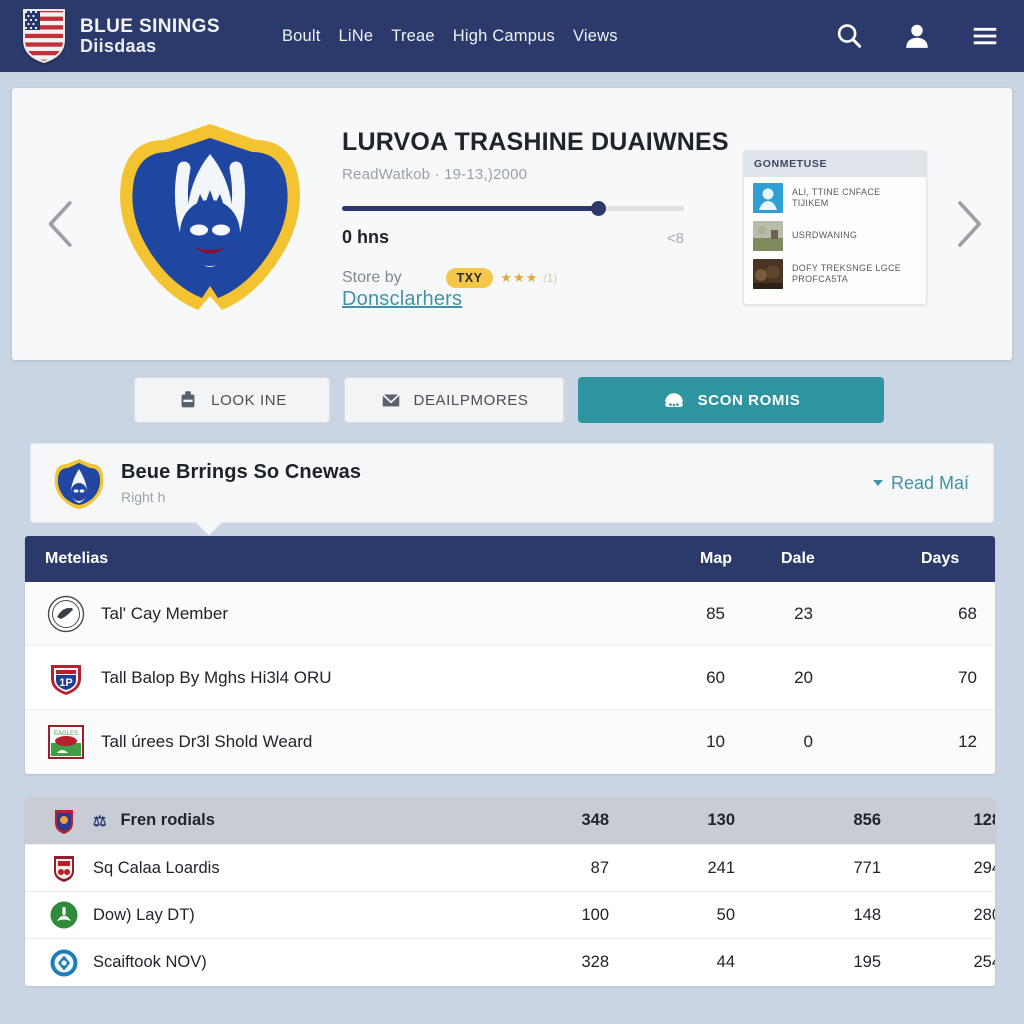  I want to click on search-icon, so click(849, 36).